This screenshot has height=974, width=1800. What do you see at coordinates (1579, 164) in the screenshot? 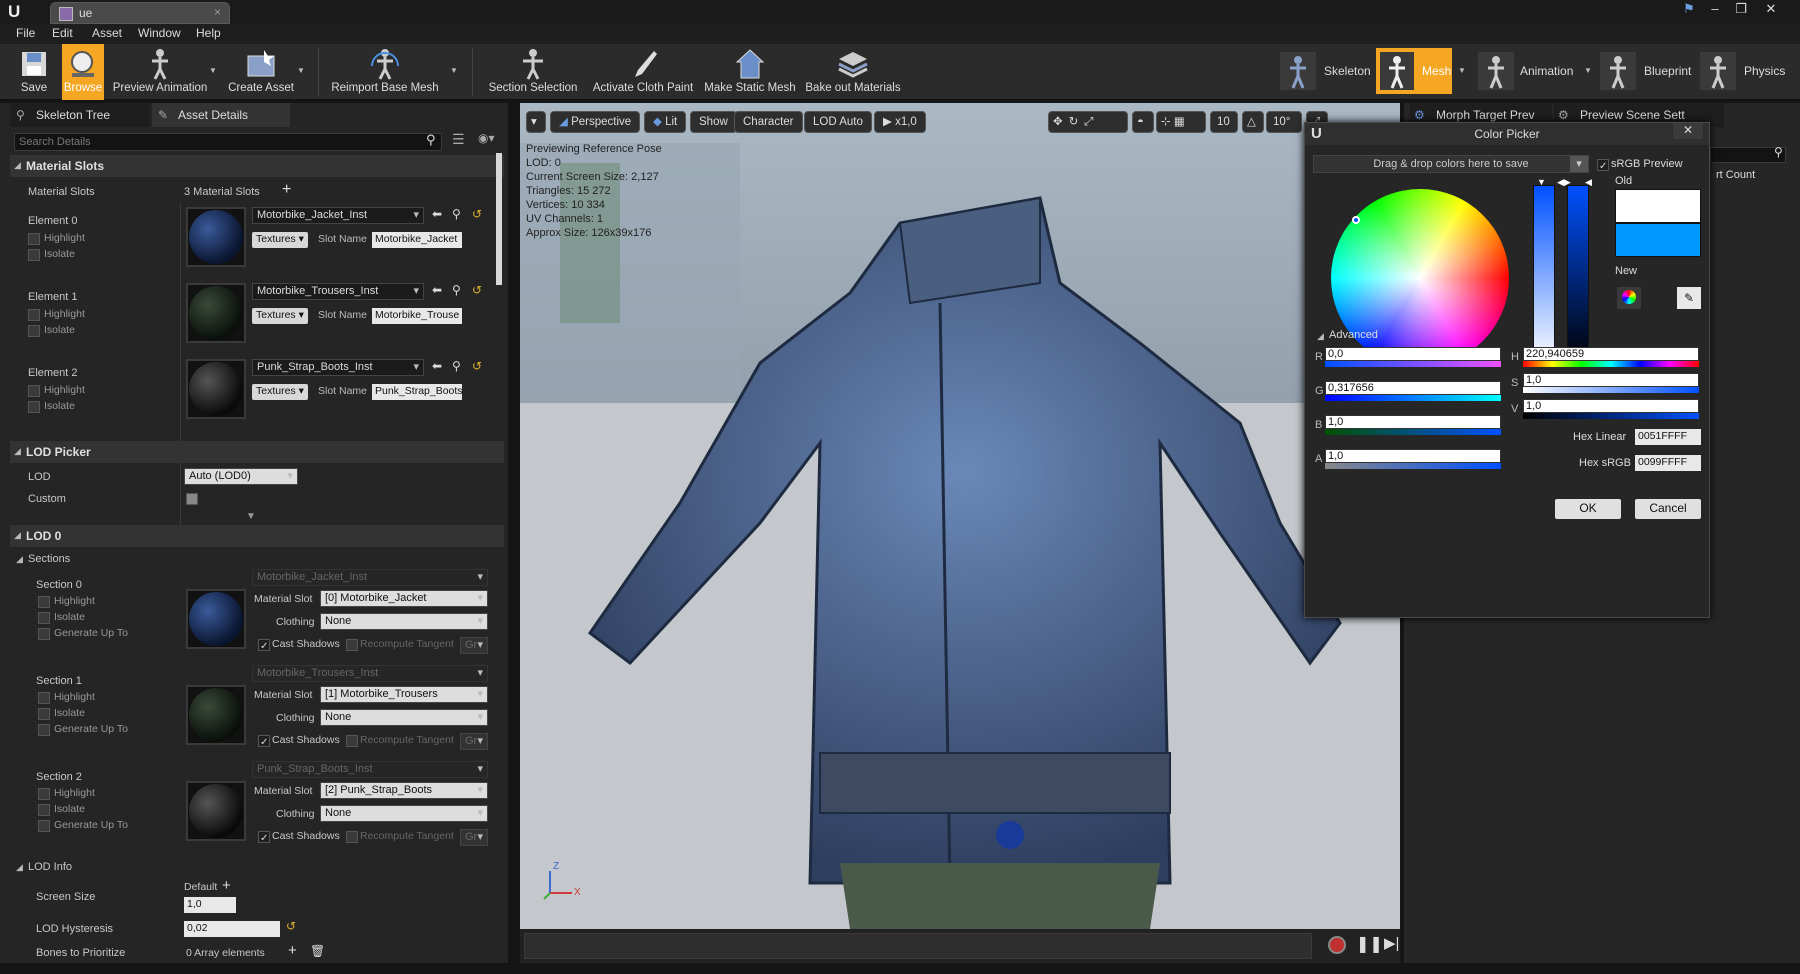
I see `theme-dropdown-icon: ▾` at bounding box center [1579, 164].